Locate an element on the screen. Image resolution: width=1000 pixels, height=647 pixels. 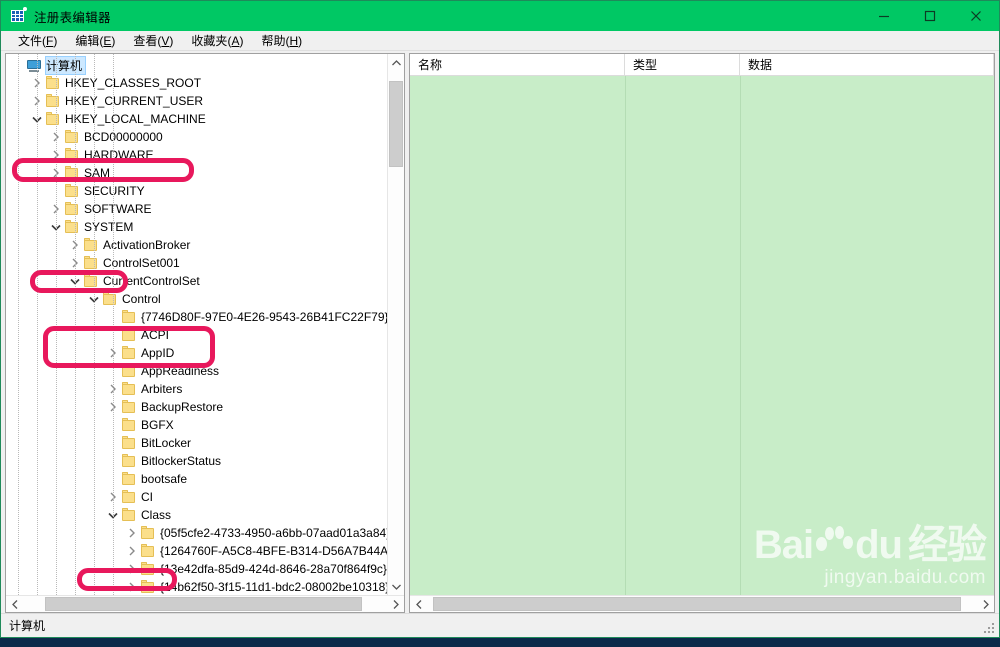
tree-item-label: ActivationBroker is located at coordinates (147, 245).